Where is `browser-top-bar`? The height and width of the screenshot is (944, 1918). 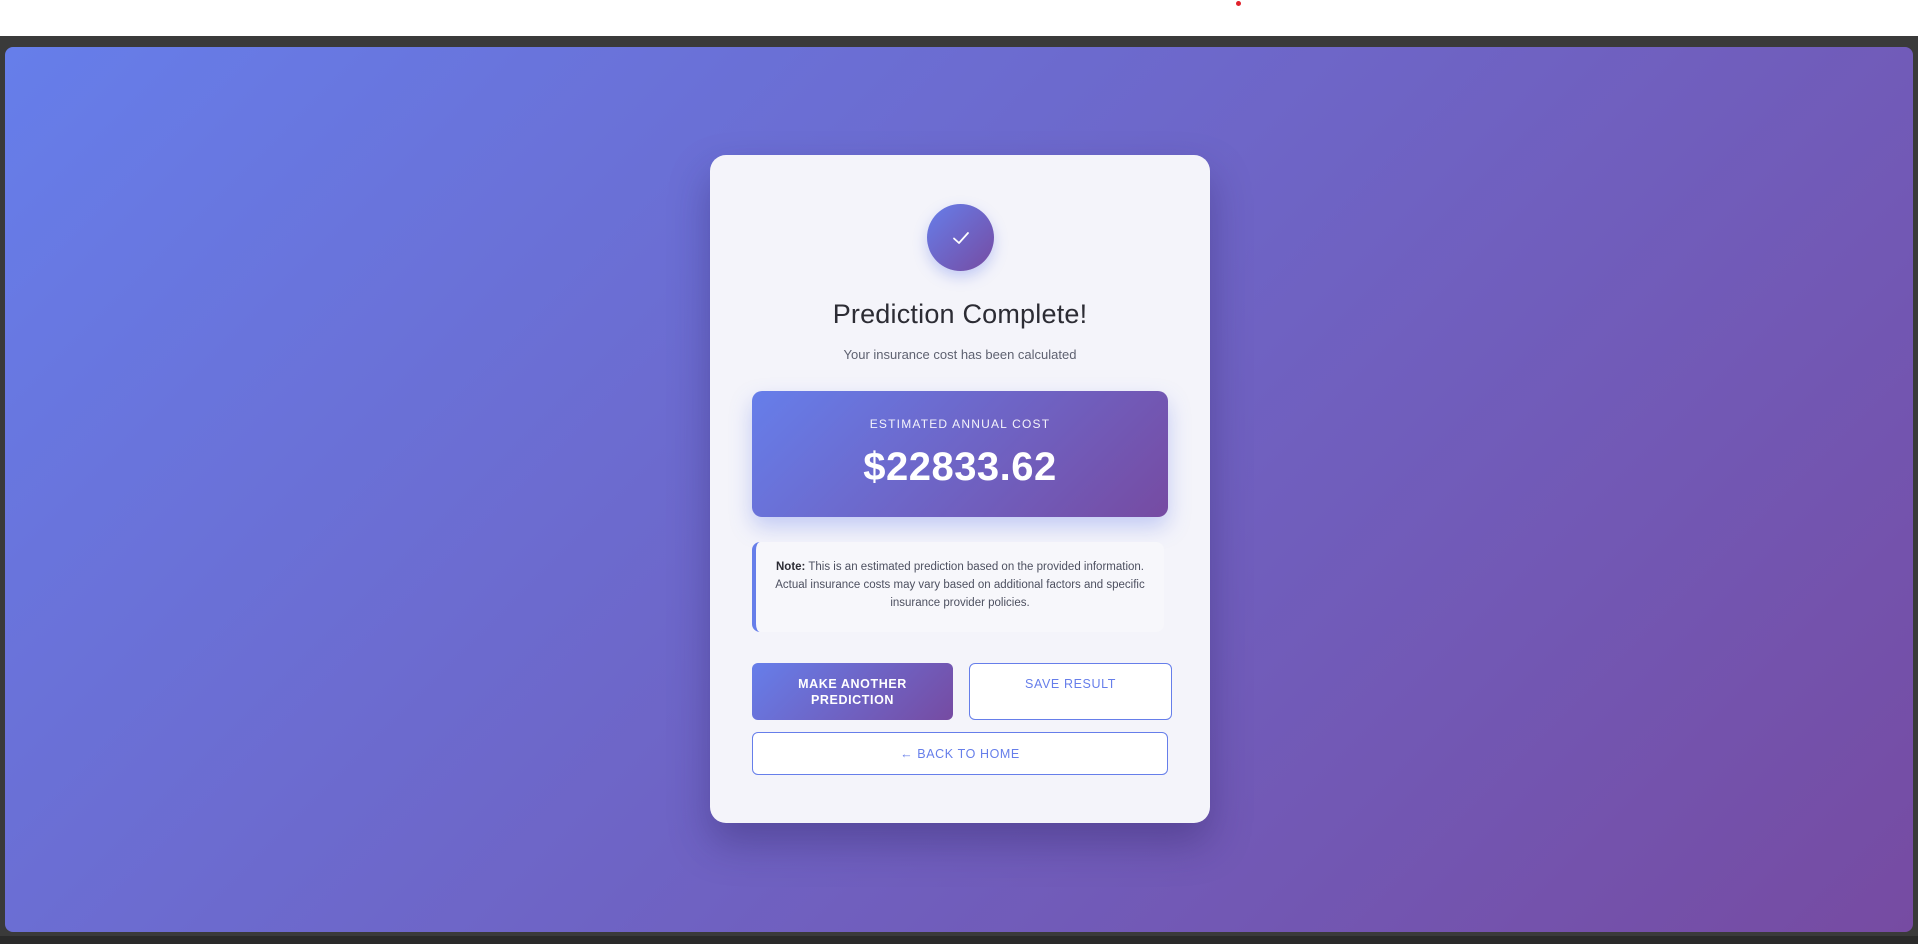 browser-top-bar is located at coordinates (959, 18).